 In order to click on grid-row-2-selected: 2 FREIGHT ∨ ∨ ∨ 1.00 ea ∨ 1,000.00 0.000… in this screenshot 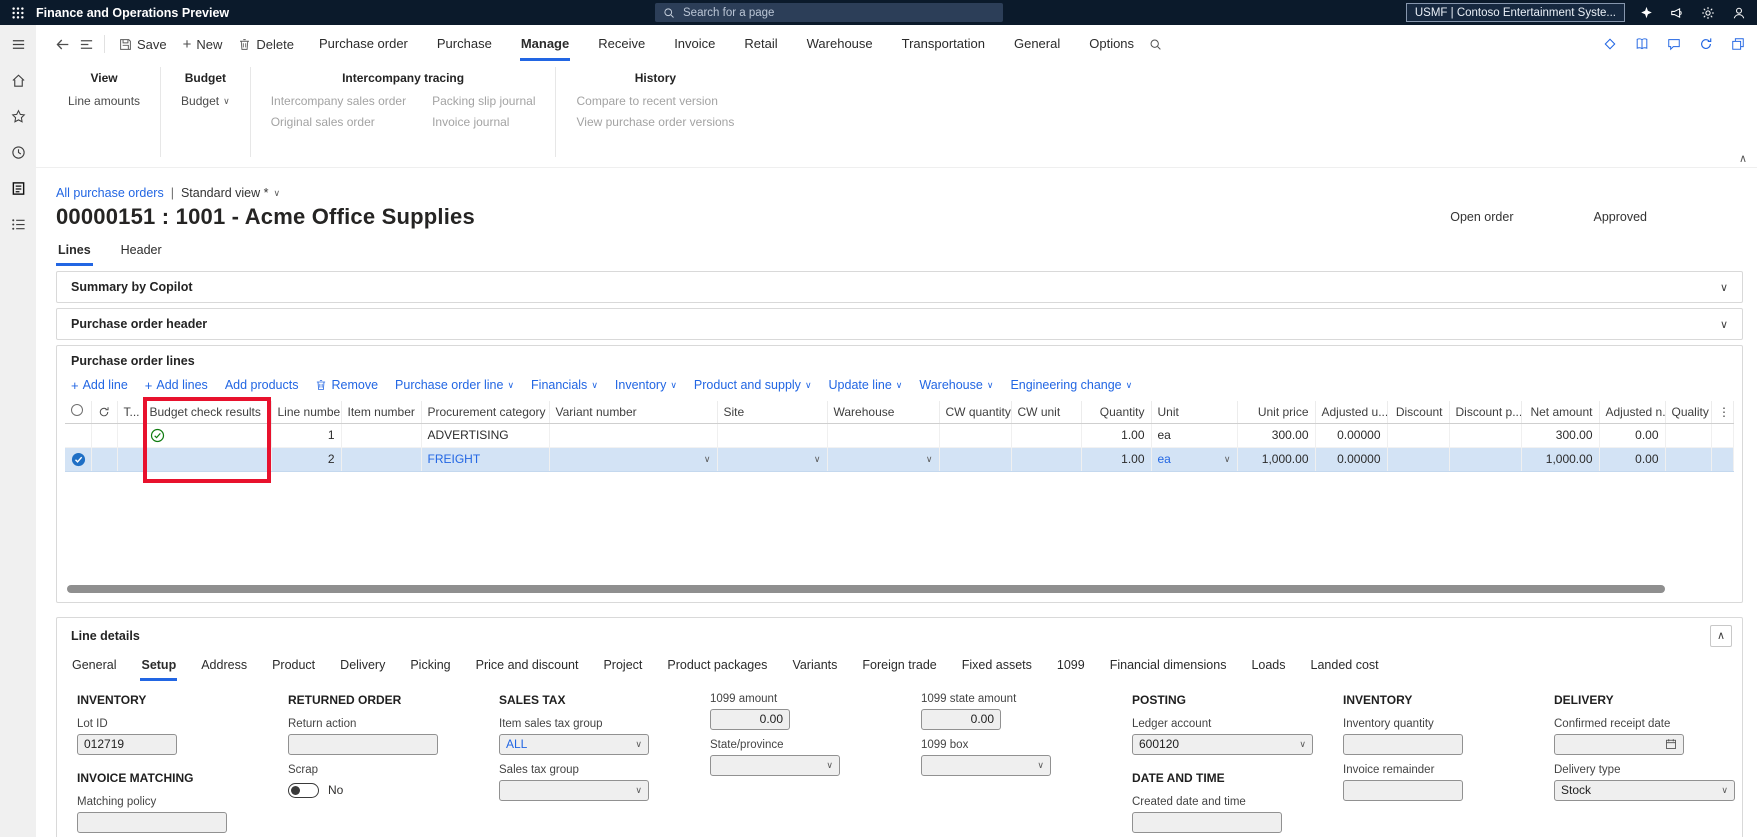, I will do `click(899, 459)`.